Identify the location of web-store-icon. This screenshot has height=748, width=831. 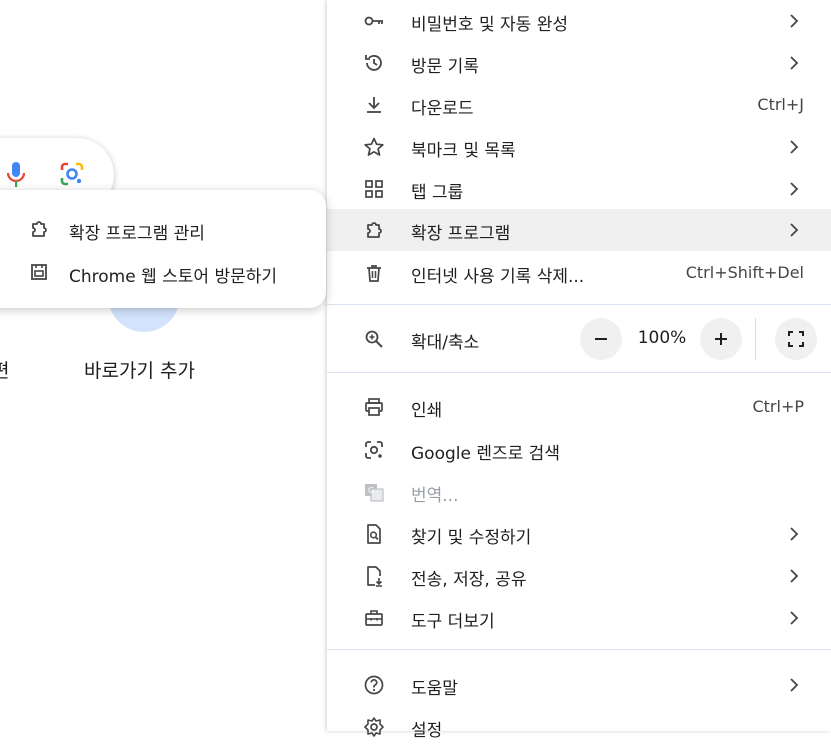
(39, 272).